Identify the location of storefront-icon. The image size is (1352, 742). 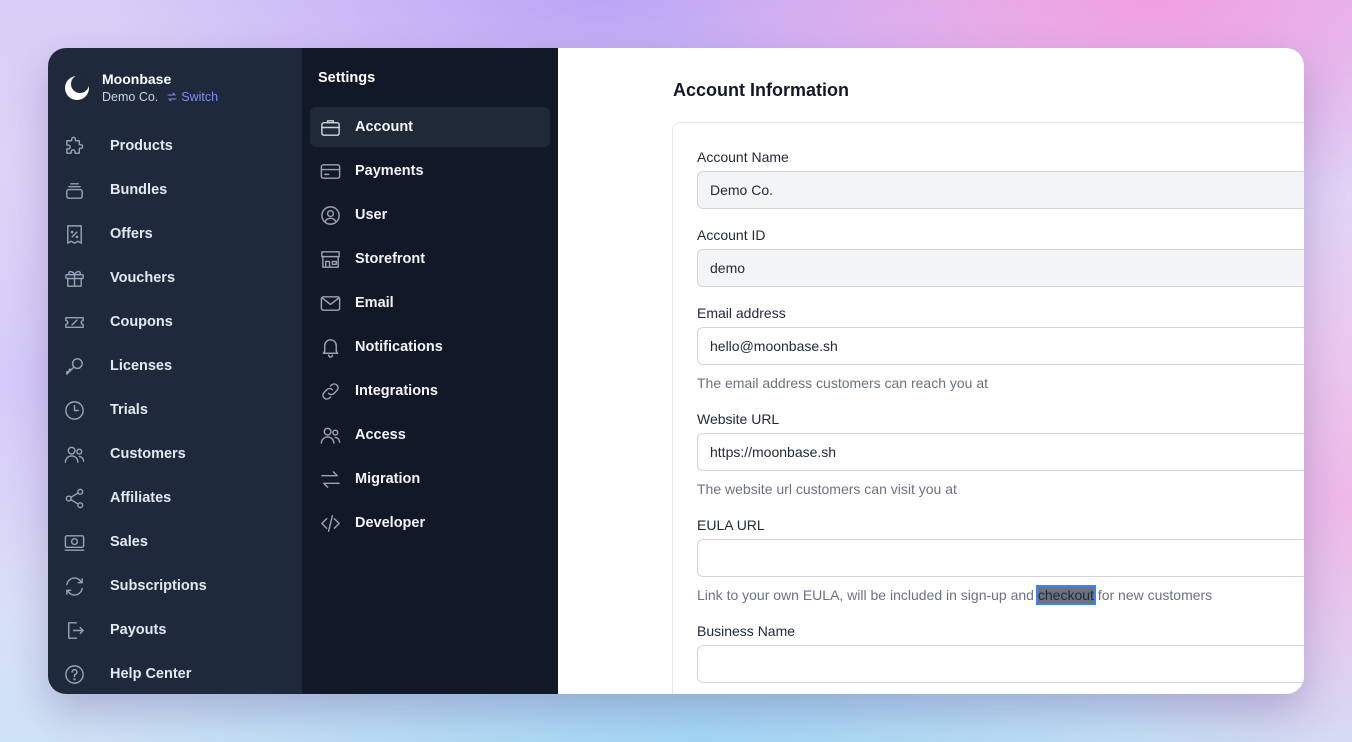
(330, 259).